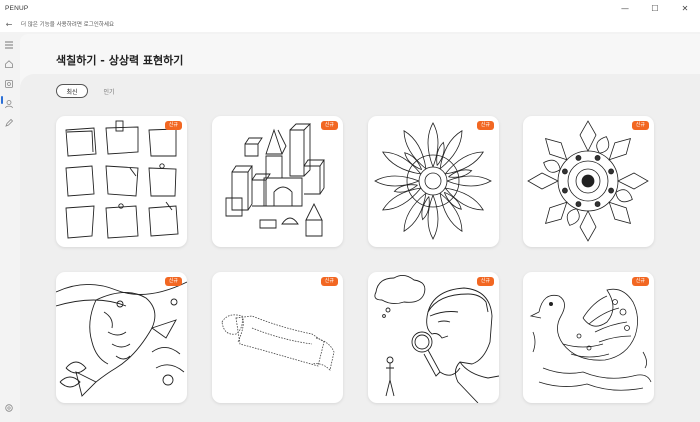  What do you see at coordinates (17, 8) in the screenshot?
I see `app-title: PENUP` at bounding box center [17, 8].